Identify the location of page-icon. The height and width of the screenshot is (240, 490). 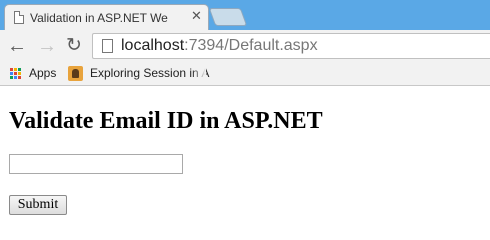
(19, 17).